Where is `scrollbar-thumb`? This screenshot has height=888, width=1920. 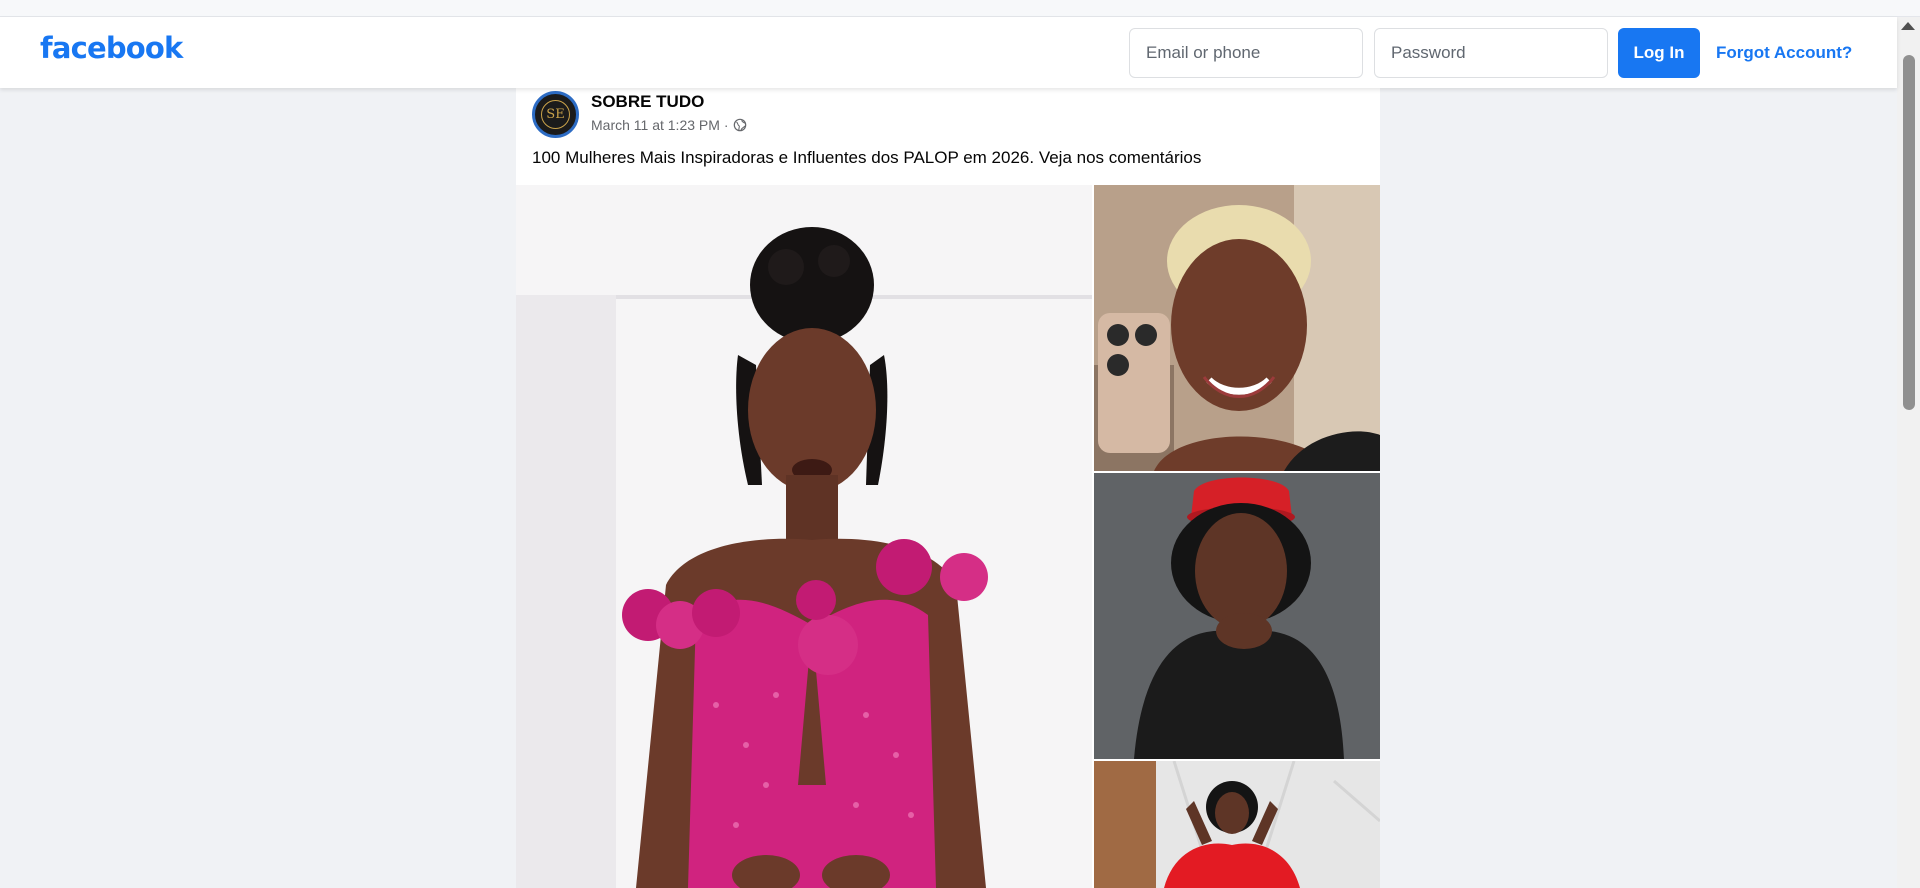
scrollbar-thumb is located at coordinates (1909, 232).